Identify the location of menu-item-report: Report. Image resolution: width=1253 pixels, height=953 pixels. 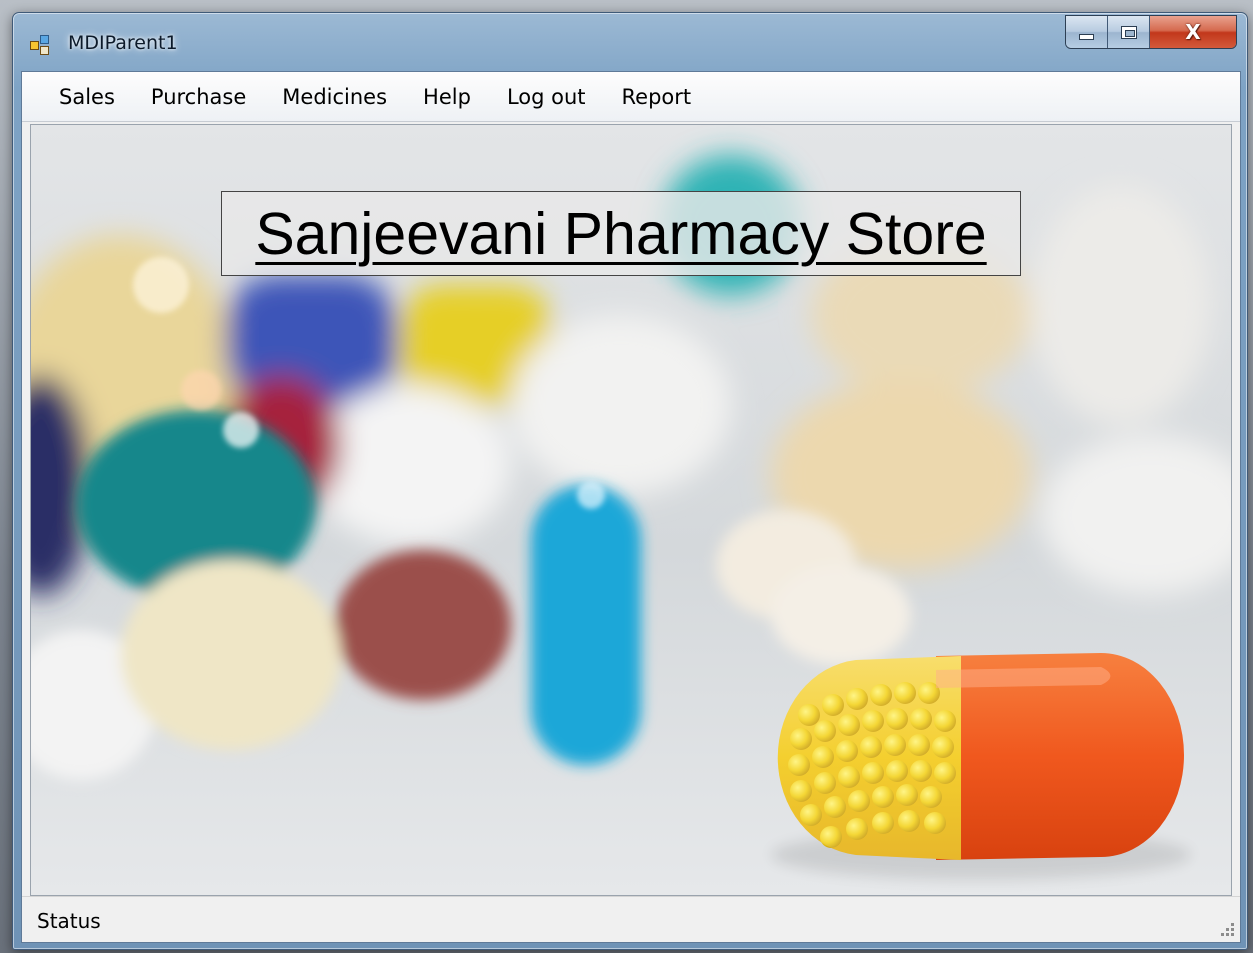
(657, 97).